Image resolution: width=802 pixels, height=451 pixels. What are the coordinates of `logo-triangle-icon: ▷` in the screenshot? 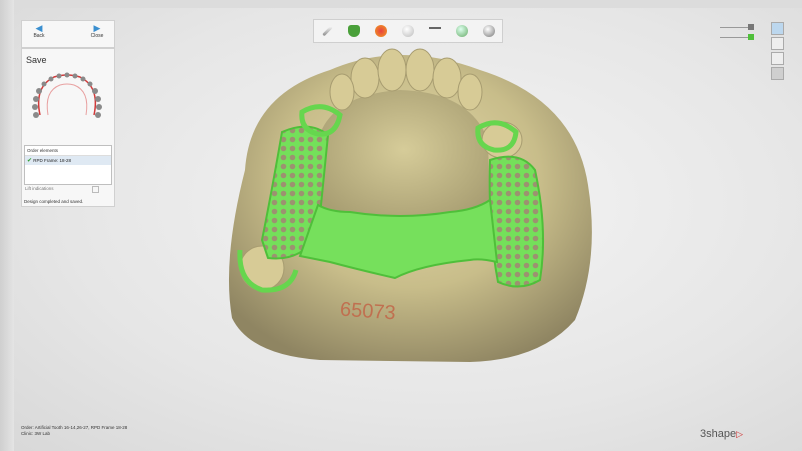 It's located at (740, 434).